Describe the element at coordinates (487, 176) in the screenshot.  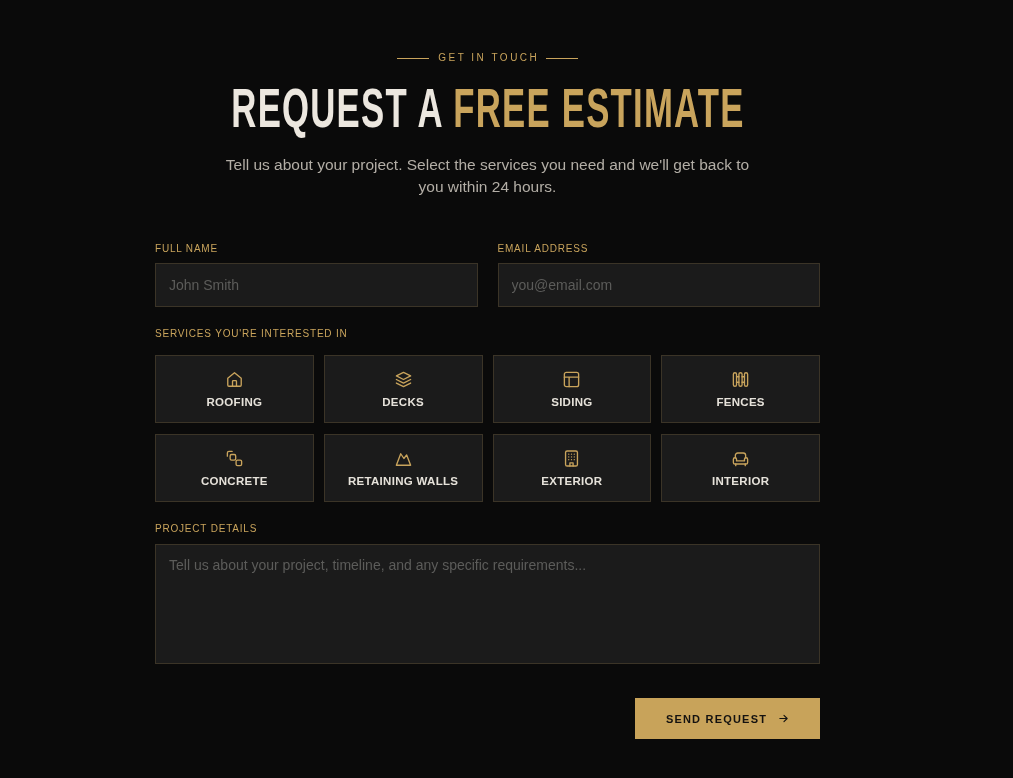
I see `intro-text: Tell us about your project. Select the services you need and we'll get back to you within 24 hours.` at that location.